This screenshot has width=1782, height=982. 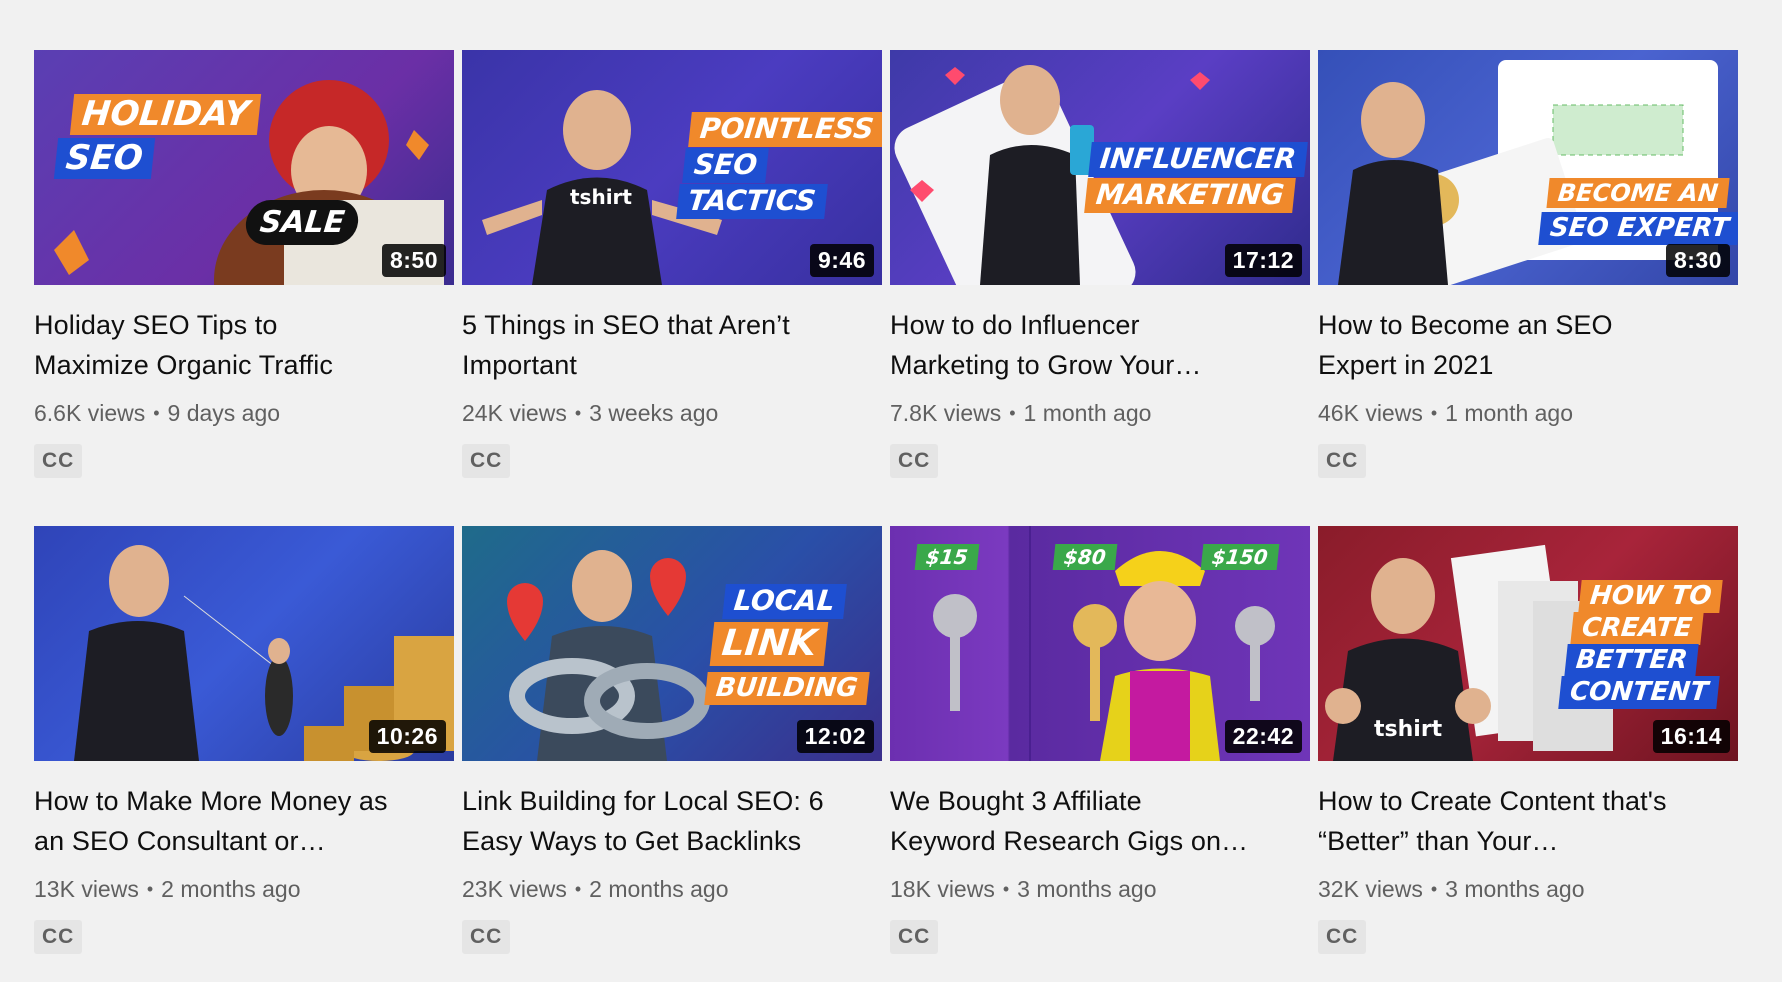 What do you see at coordinates (1638, 228) in the screenshot?
I see `thumb-text-seo-expert: SEO EXPERT` at bounding box center [1638, 228].